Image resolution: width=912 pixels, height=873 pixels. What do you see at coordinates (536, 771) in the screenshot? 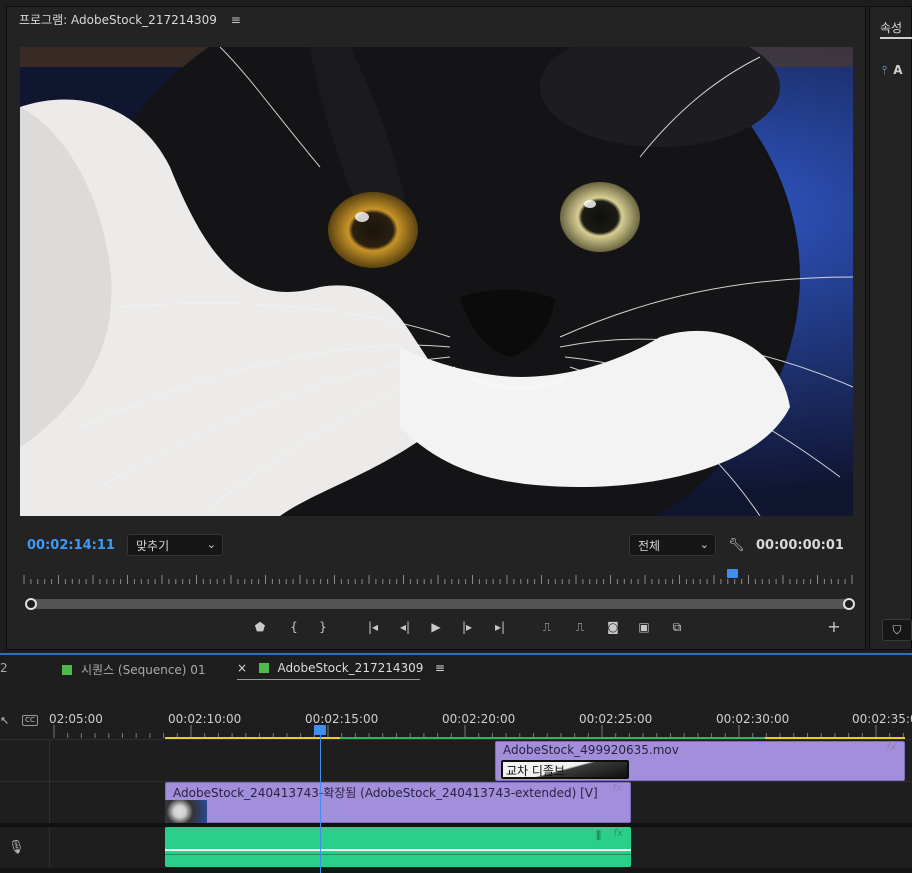
I see `transition-label: 교차 디졸브` at bounding box center [536, 771].